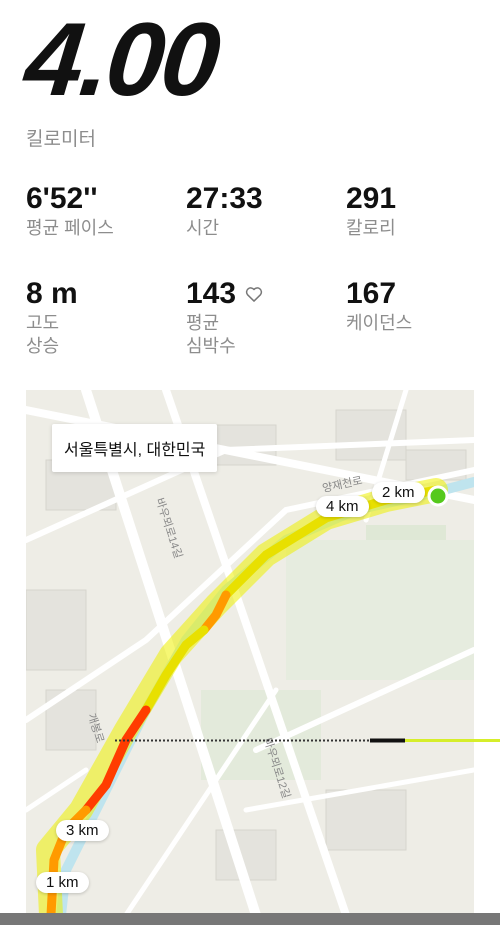 The height and width of the screenshot is (925, 500). Describe the element at coordinates (438, 496) in the screenshot. I see `start-marker` at that location.